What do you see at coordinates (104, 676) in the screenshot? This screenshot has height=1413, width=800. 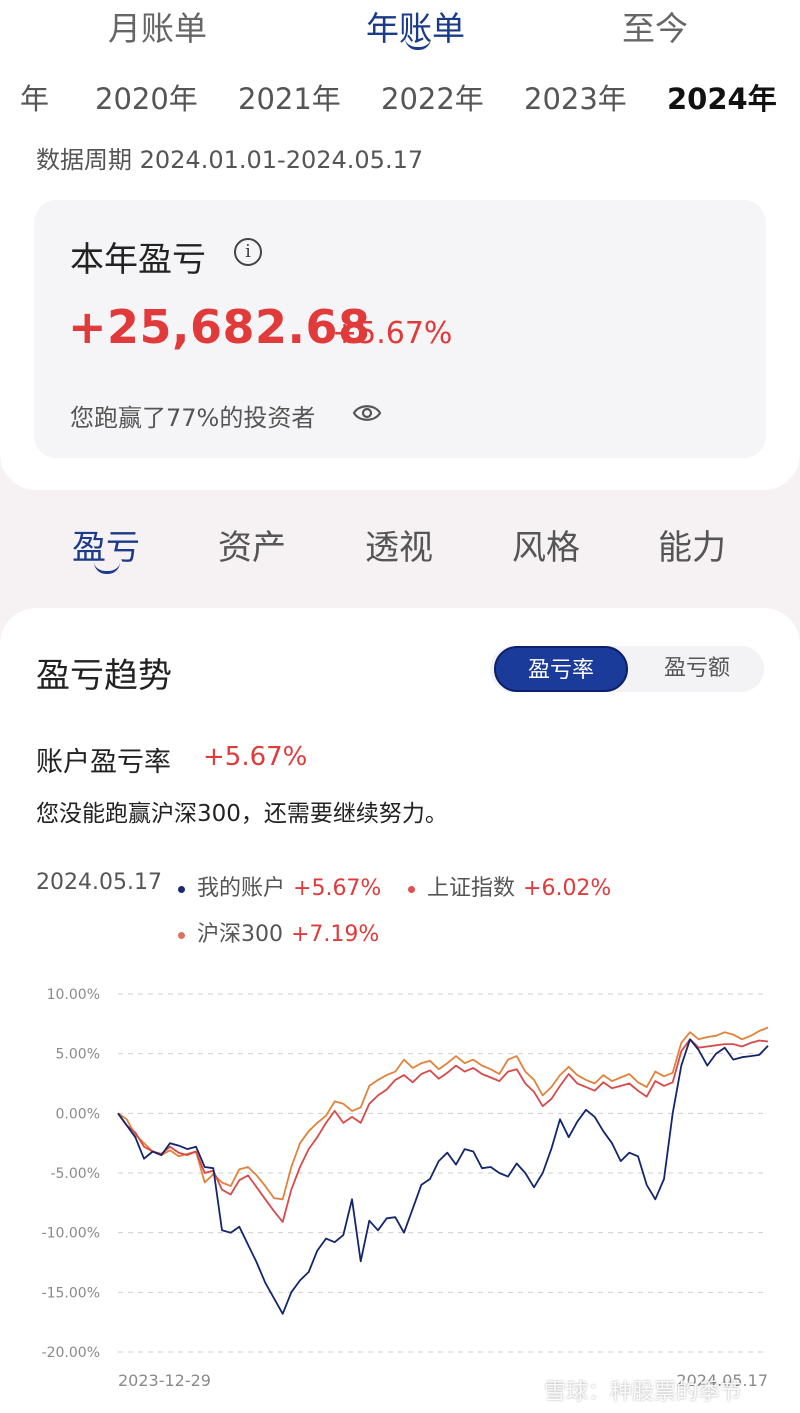 I see `trend-title: 盈亏趋势` at bounding box center [104, 676].